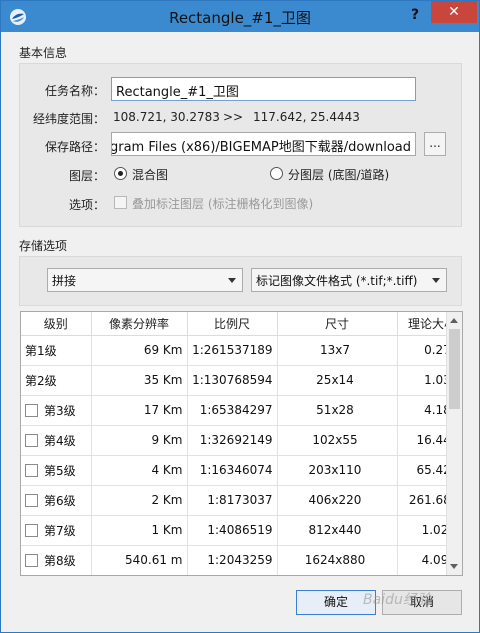 The height and width of the screenshot is (633, 480). I want to click on mode-select: 拼接, so click(145, 280).